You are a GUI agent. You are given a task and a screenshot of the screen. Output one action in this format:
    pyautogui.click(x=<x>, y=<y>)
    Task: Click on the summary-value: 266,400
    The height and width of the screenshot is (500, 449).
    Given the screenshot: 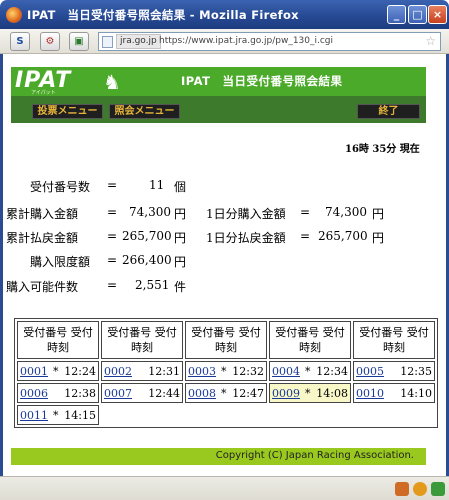 What is the action you would take?
    pyautogui.click(x=147, y=260)
    